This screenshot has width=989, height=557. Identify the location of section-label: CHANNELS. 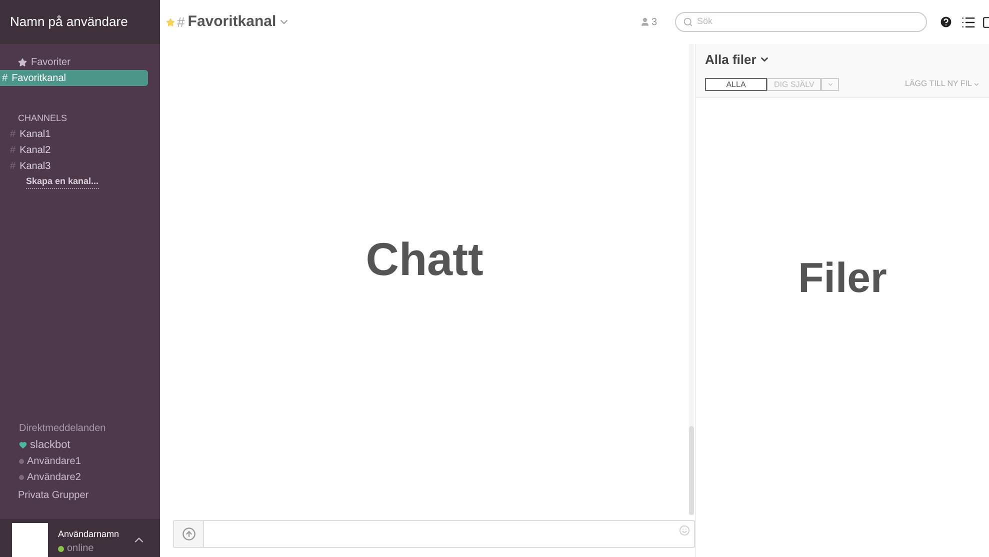
(42, 118).